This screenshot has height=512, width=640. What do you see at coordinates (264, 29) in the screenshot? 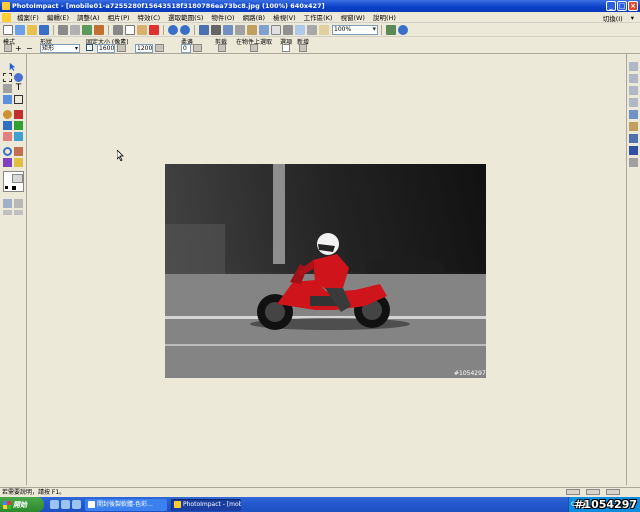
I see `frame-icon` at bounding box center [264, 29].